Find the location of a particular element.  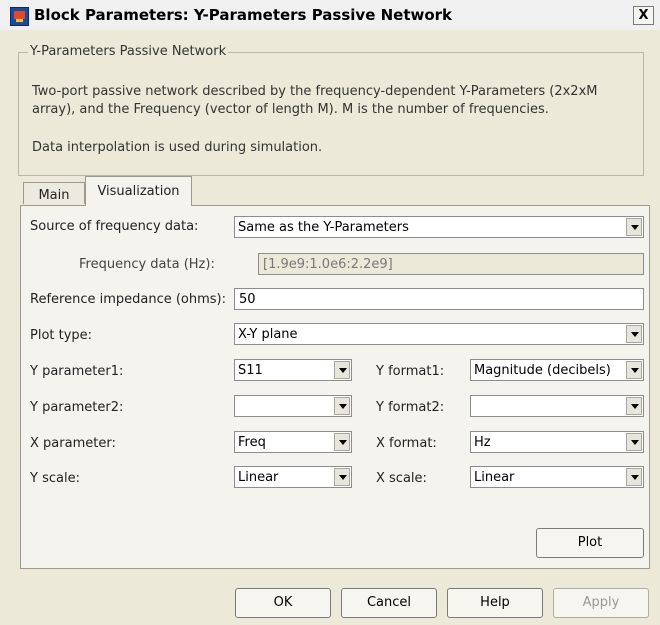

x-scale-dropdown: Linear is located at coordinates (557, 477).